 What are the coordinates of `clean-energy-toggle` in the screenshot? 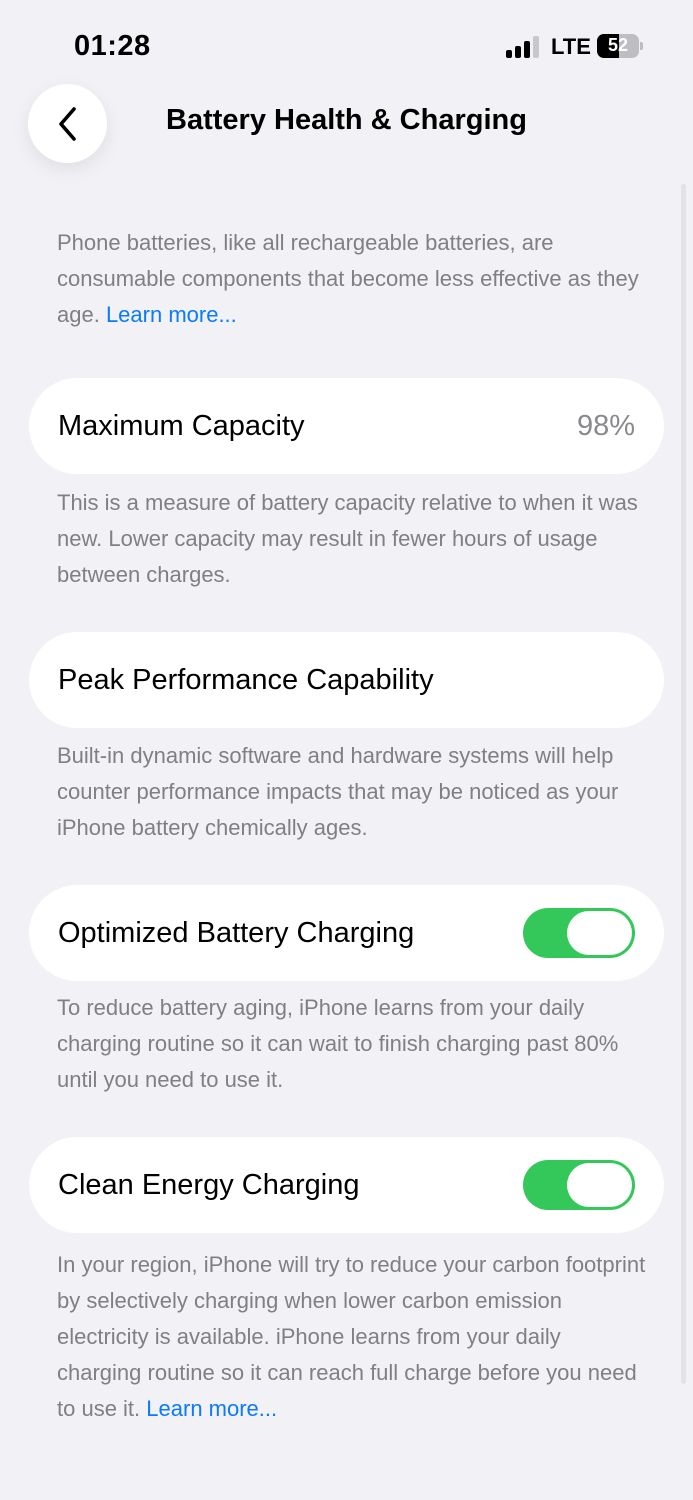 It's located at (579, 1185).